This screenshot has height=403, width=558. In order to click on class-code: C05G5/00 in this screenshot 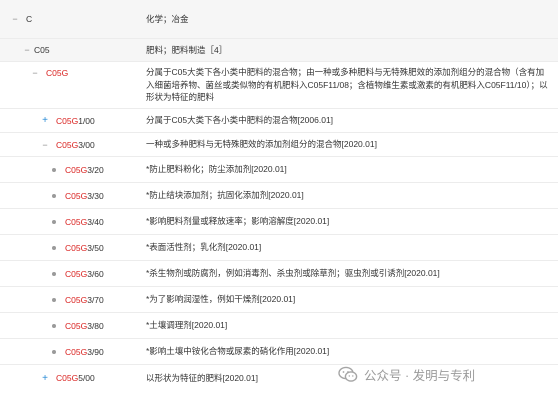, I will do `click(75, 378)`.